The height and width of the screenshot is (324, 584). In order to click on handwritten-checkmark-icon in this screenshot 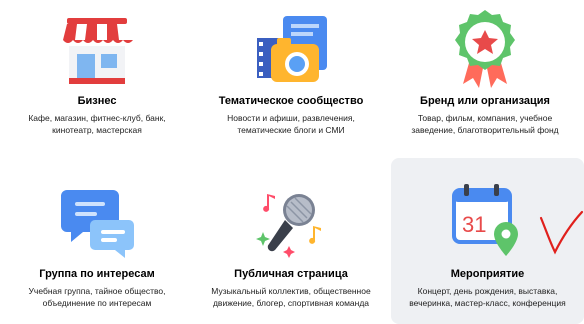, I will do `click(561, 232)`.